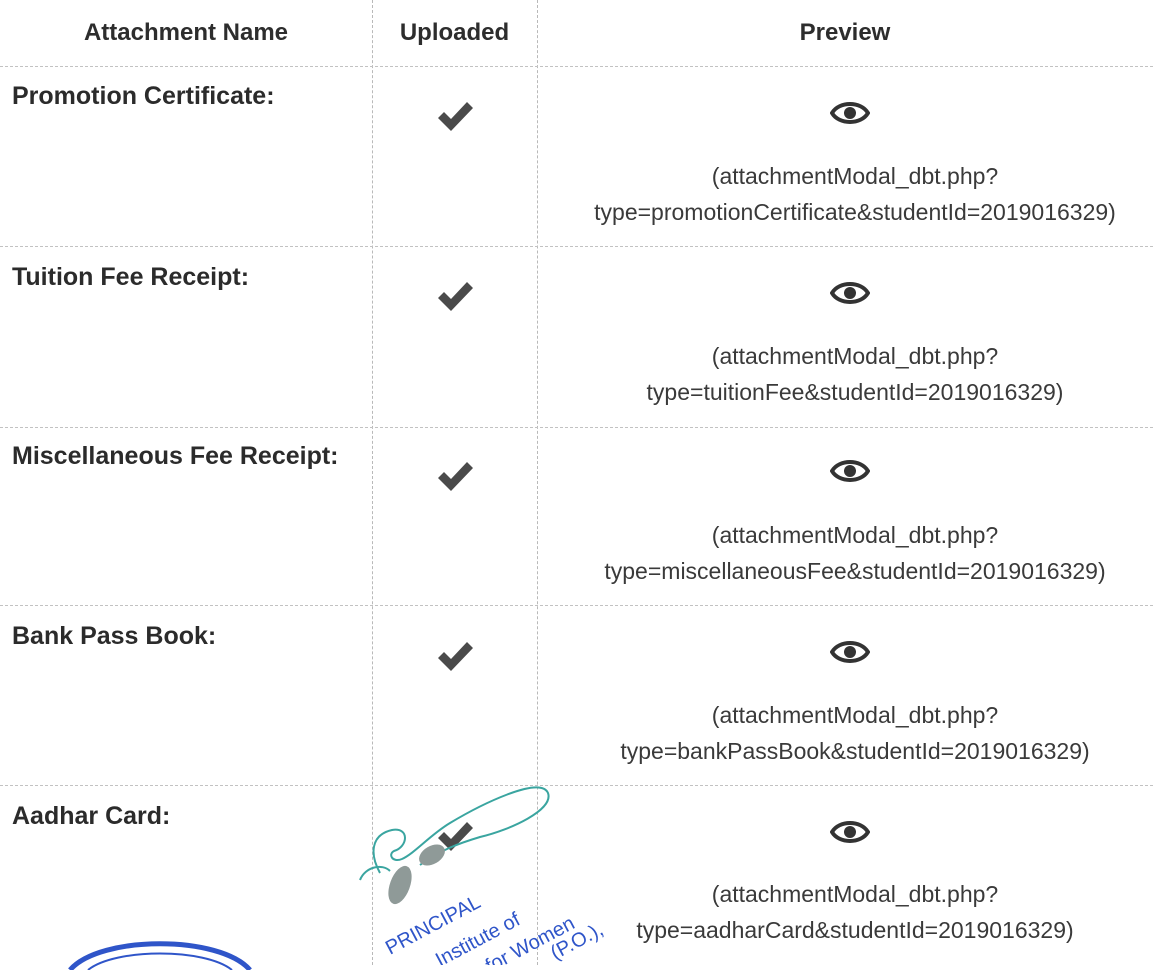 The height and width of the screenshot is (970, 1153). What do you see at coordinates (143, 96) in the screenshot?
I see `row-label-promotion-certificate: Promotion Certificate:` at bounding box center [143, 96].